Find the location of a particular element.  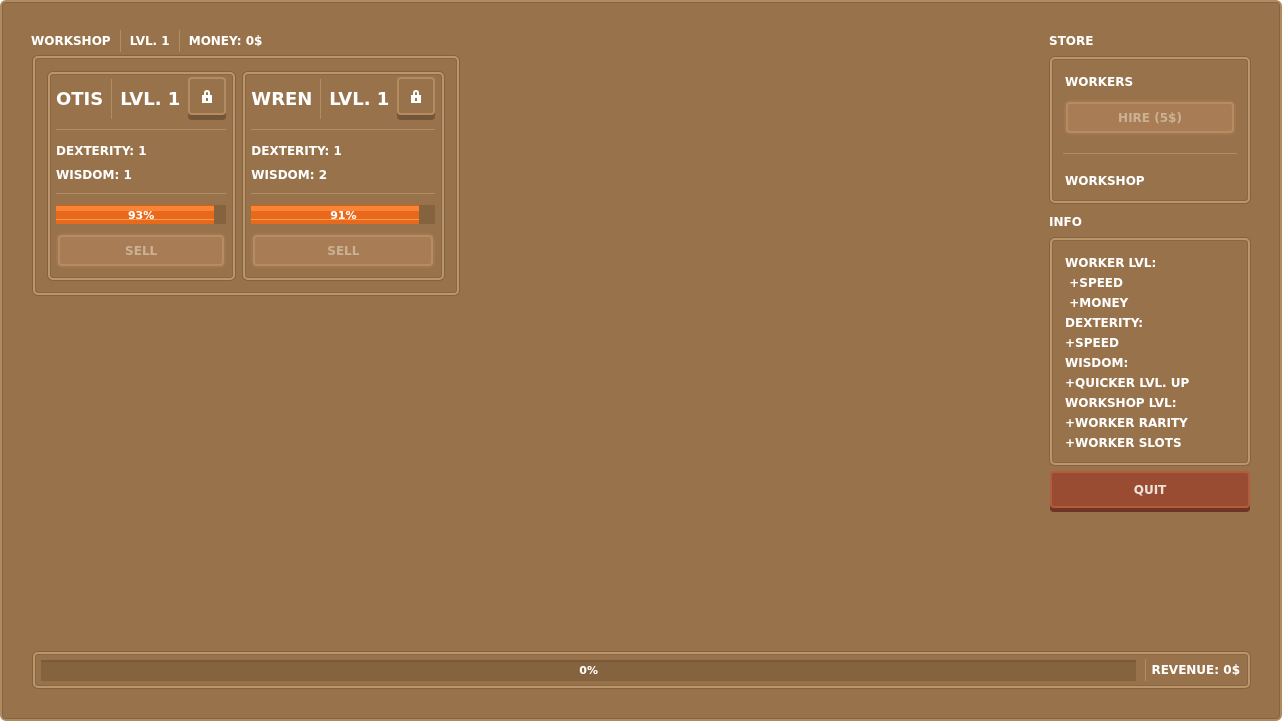

info-line: DEXTERITY: is located at coordinates (1105, 323).